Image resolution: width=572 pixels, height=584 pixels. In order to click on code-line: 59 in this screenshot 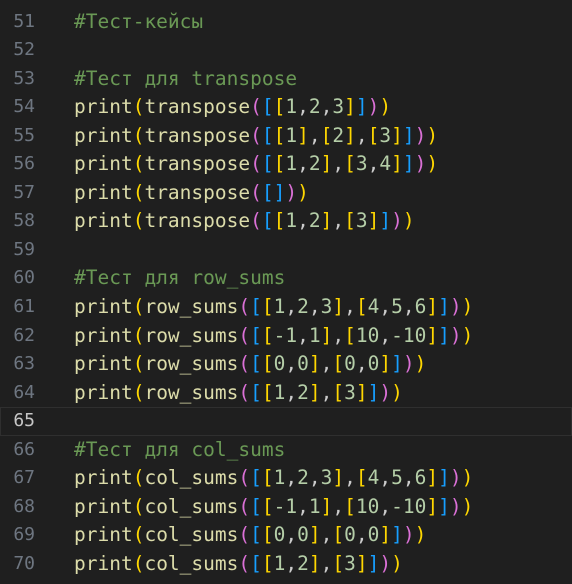, I will do `click(286, 250)`.